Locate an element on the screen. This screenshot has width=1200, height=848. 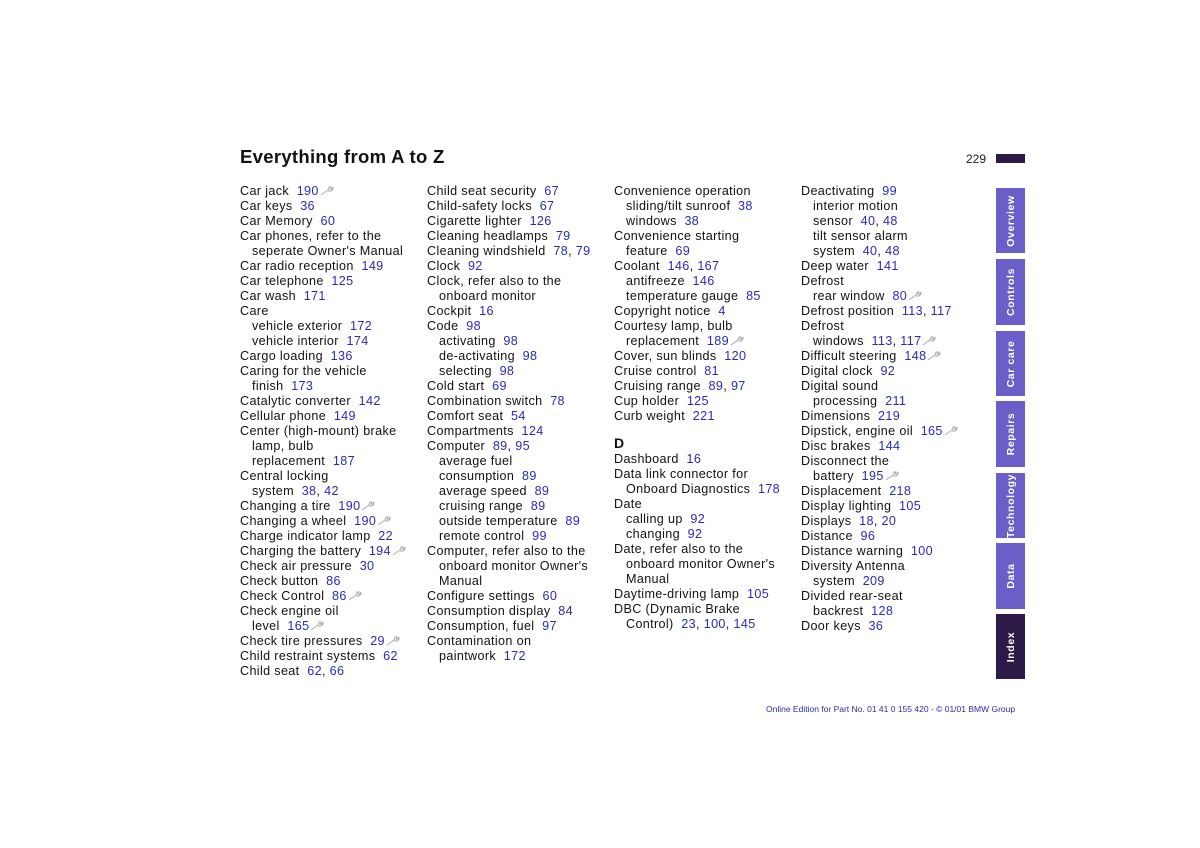
tab-car-care: Car care is located at coordinates (1010, 363).